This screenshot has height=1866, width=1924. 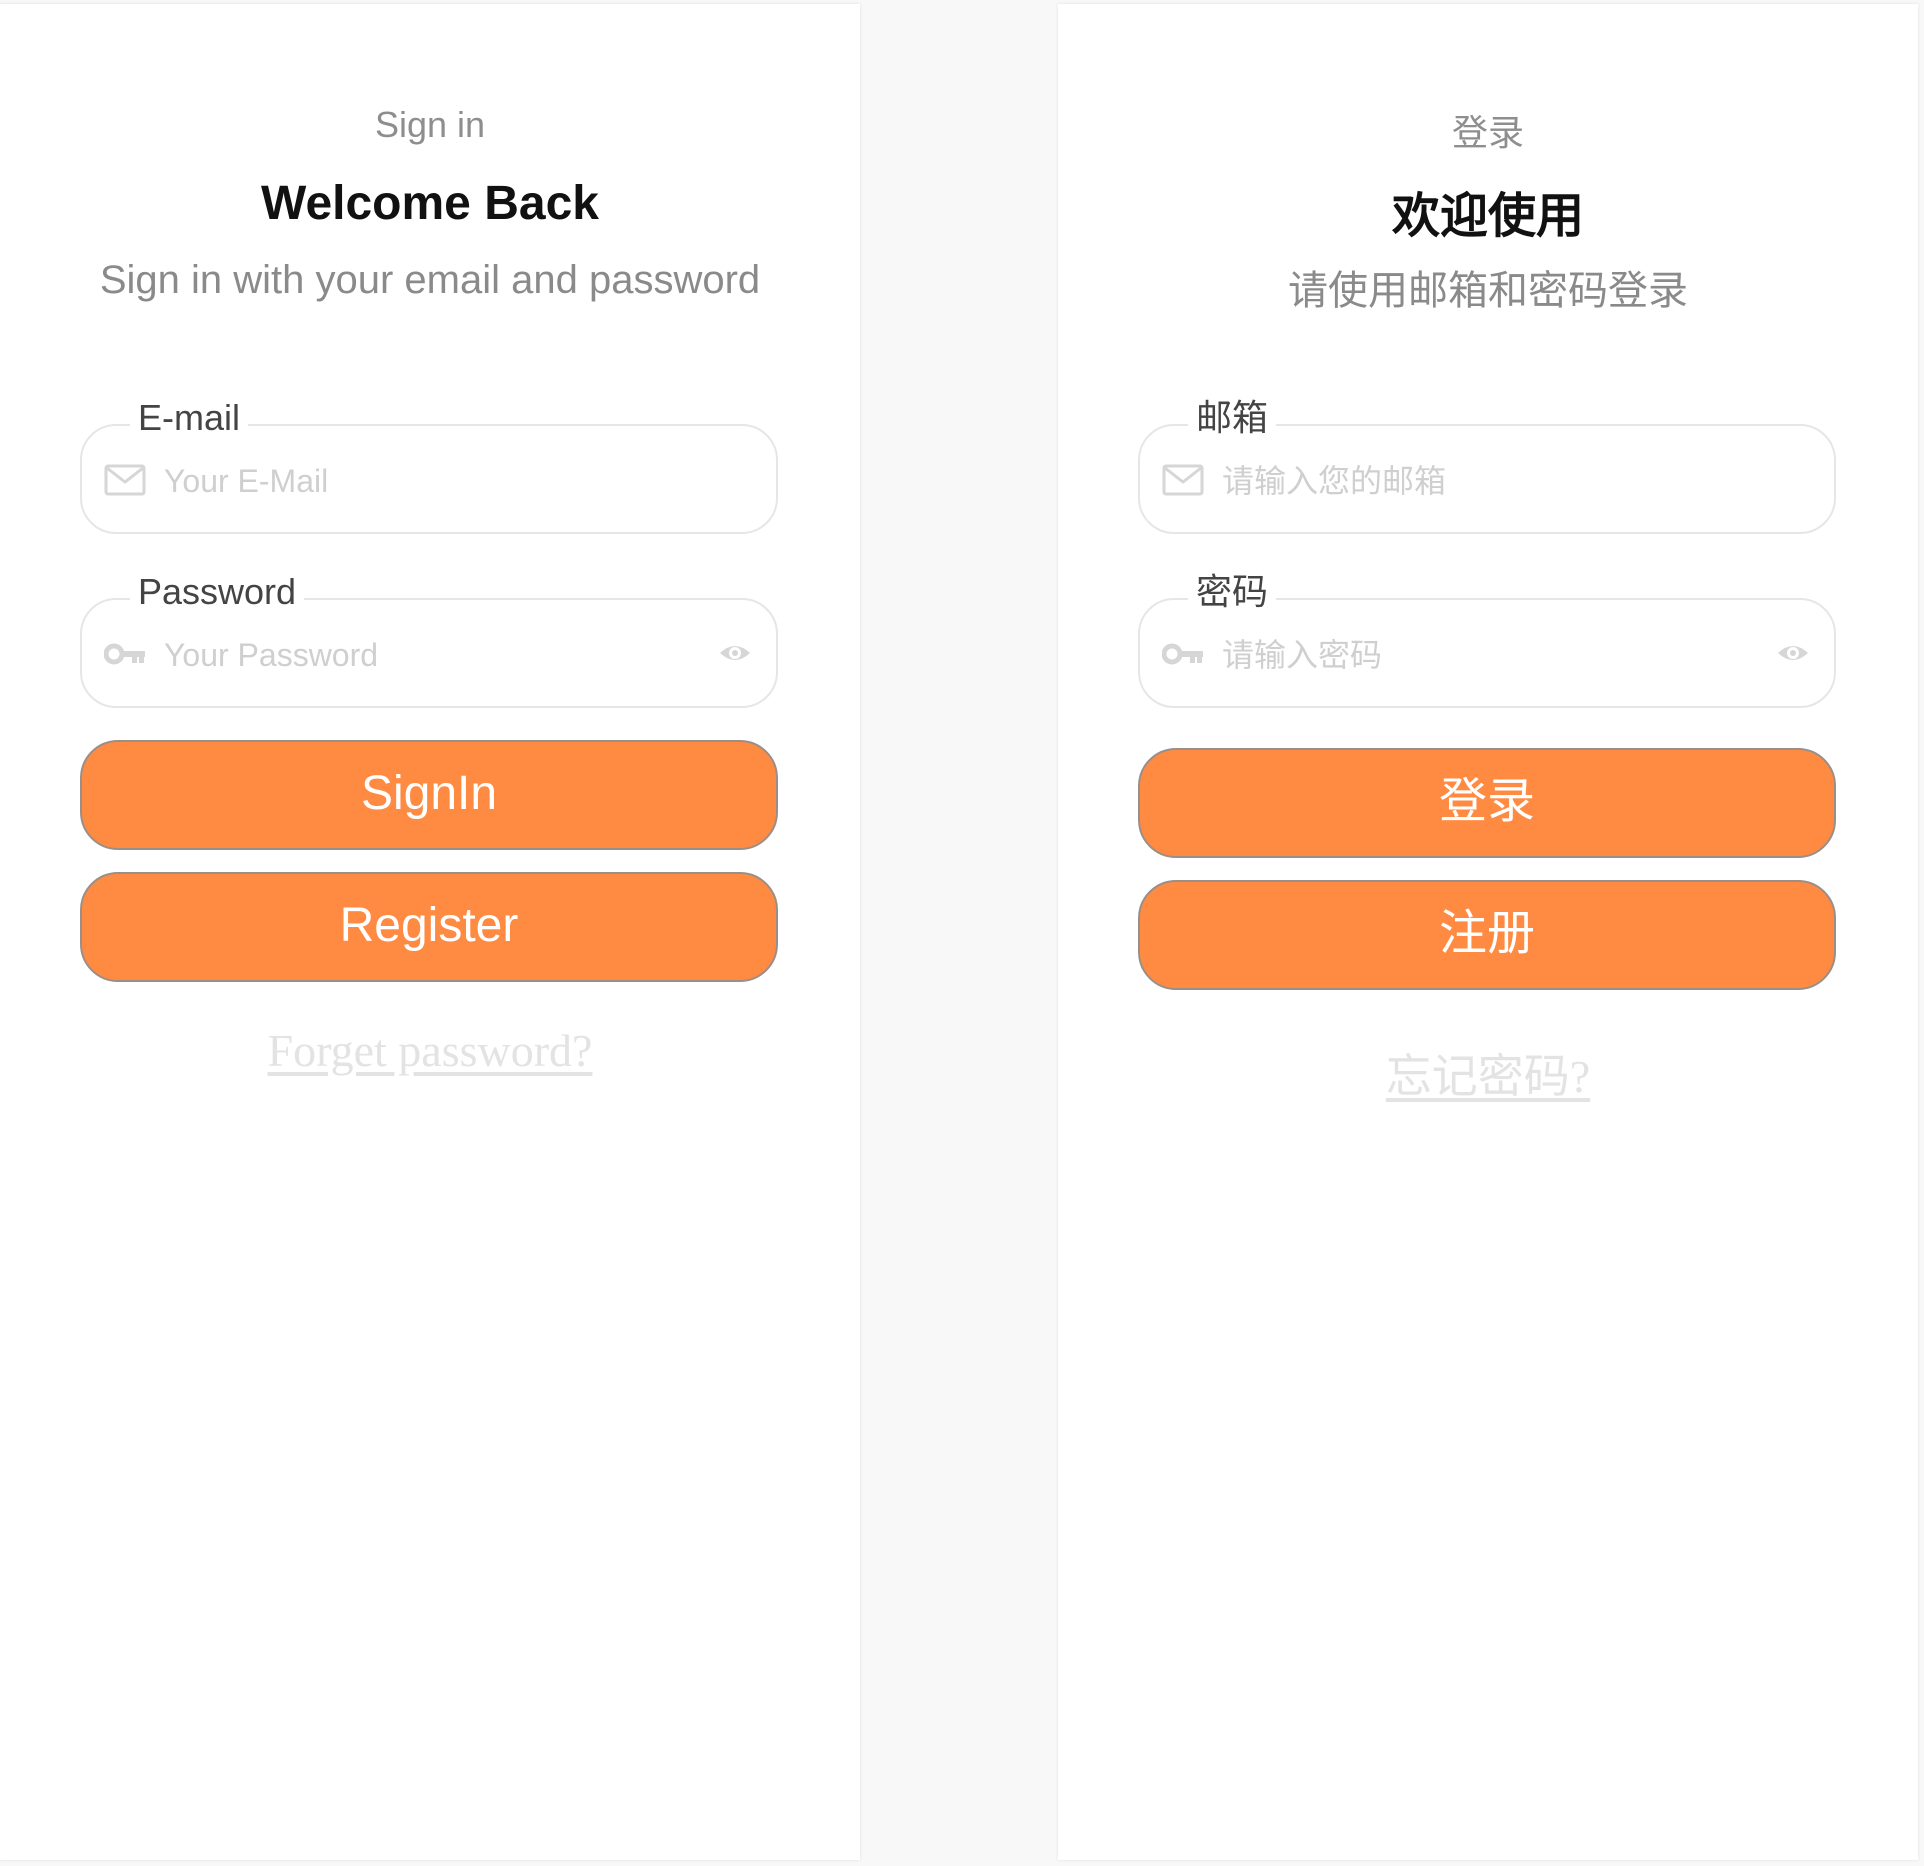 What do you see at coordinates (1232, 418) in the screenshot?
I see `email-field-label: 邮箱` at bounding box center [1232, 418].